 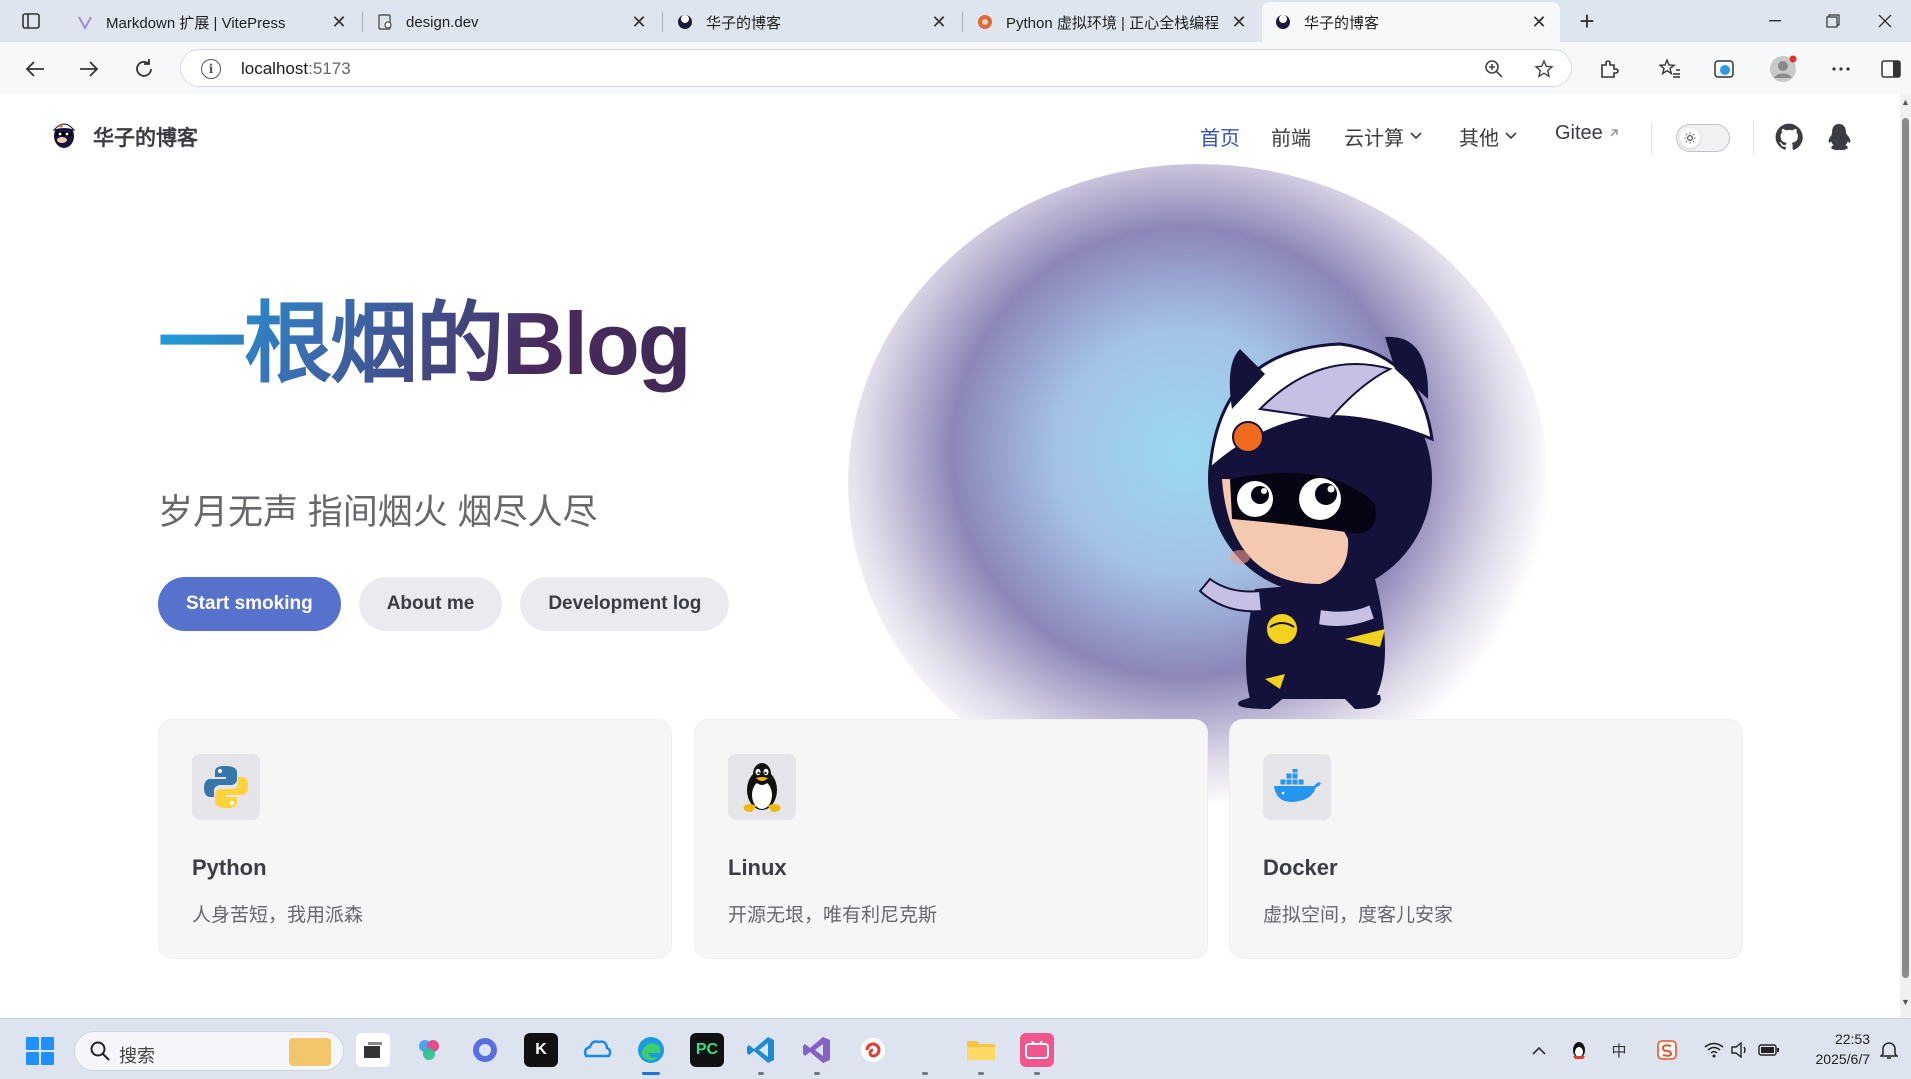 What do you see at coordinates (512, 22) in the screenshot?
I see `browser-tab-2: design.dev ✕` at bounding box center [512, 22].